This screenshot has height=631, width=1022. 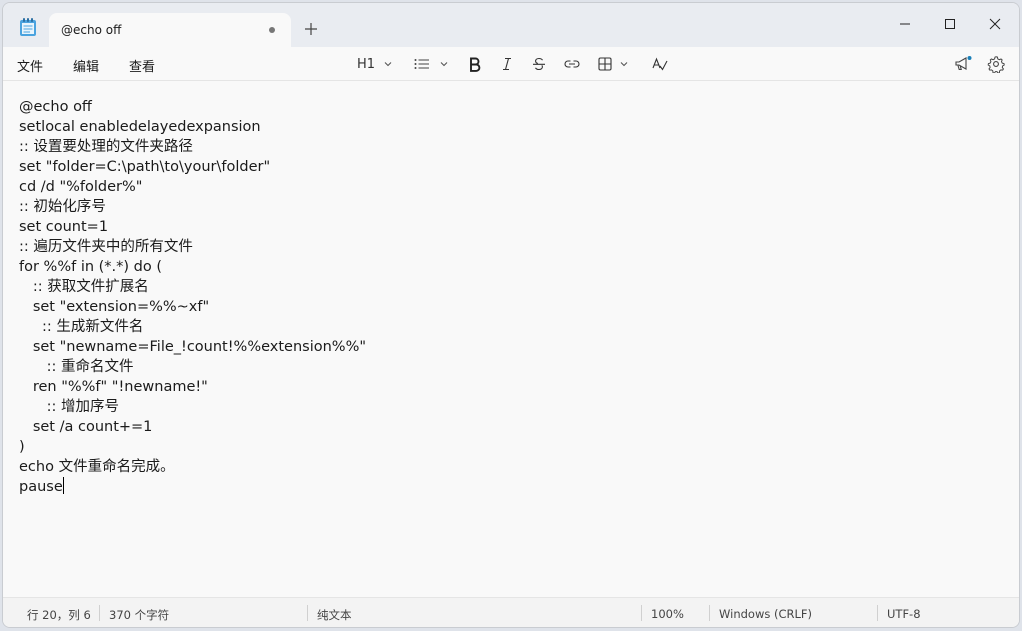 What do you see at coordinates (86, 65) in the screenshot?
I see `menu-edit: 编辑` at bounding box center [86, 65].